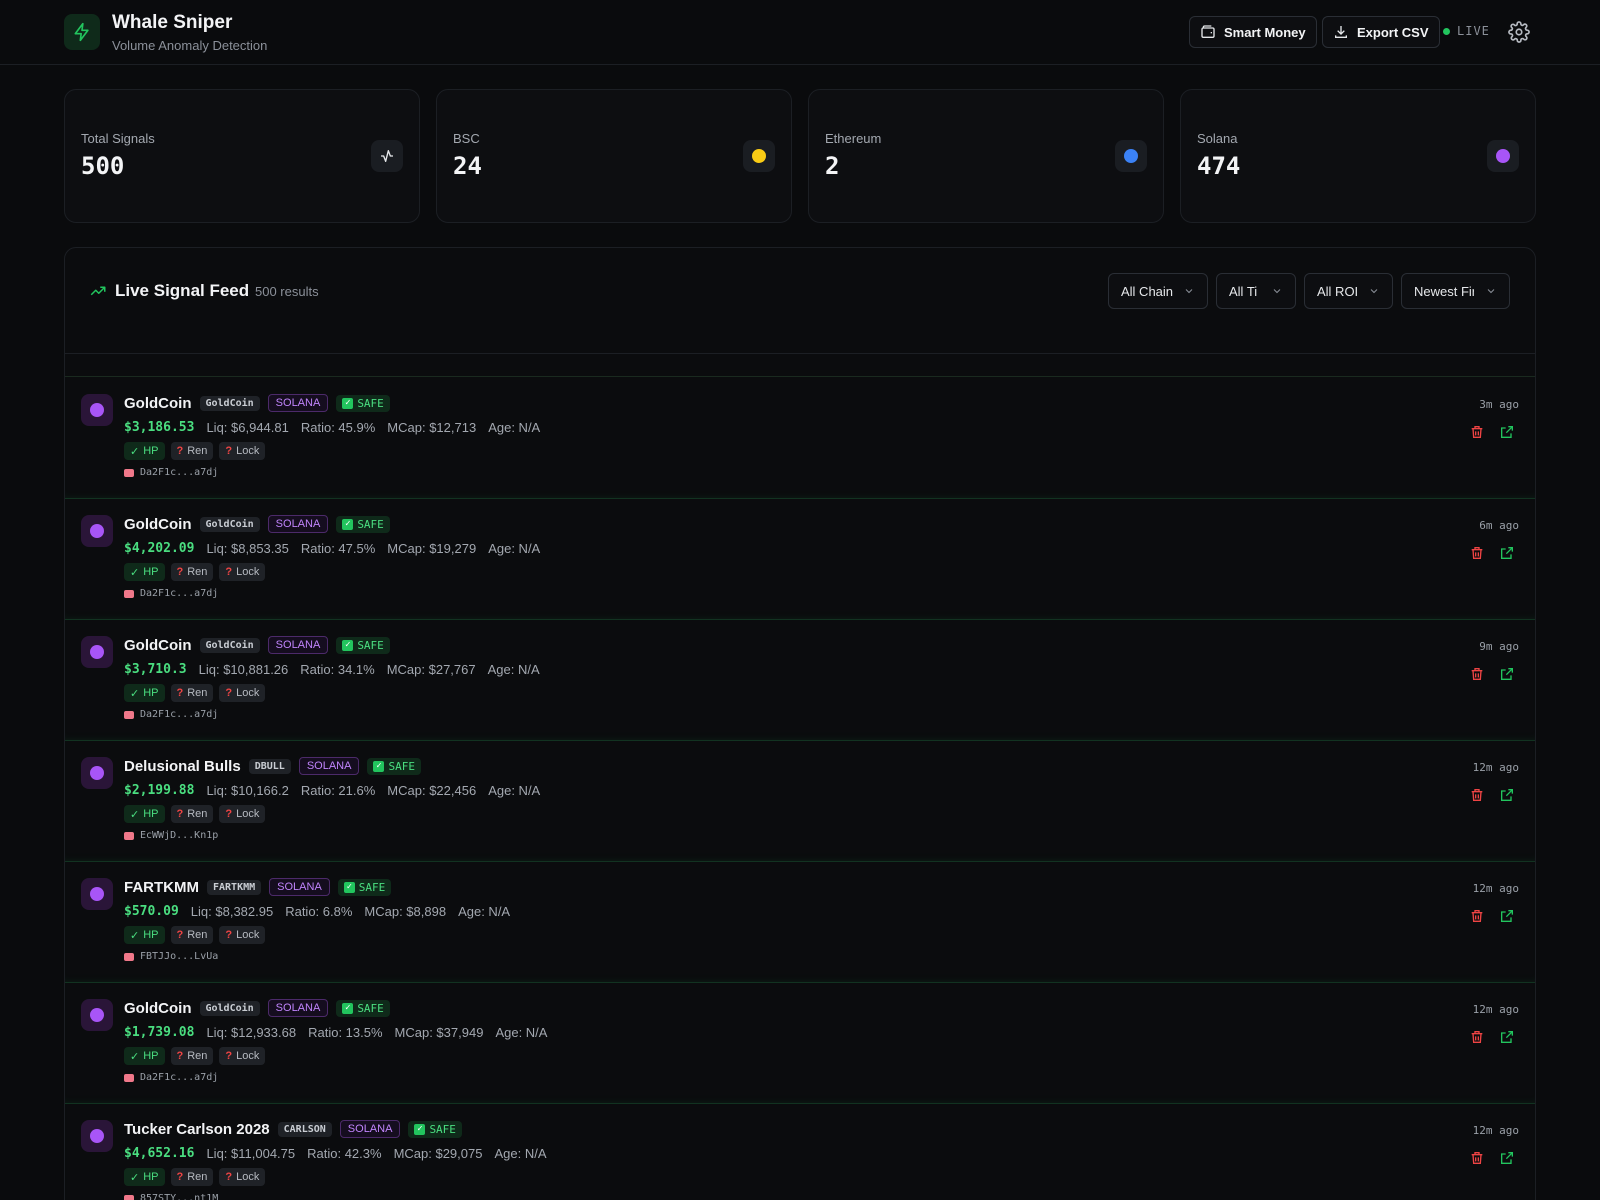  What do you see at coordinates (1253, 32) in the screenshot?
I see `smart-money-button: Smart Money` at bounding box center [1253, 32].